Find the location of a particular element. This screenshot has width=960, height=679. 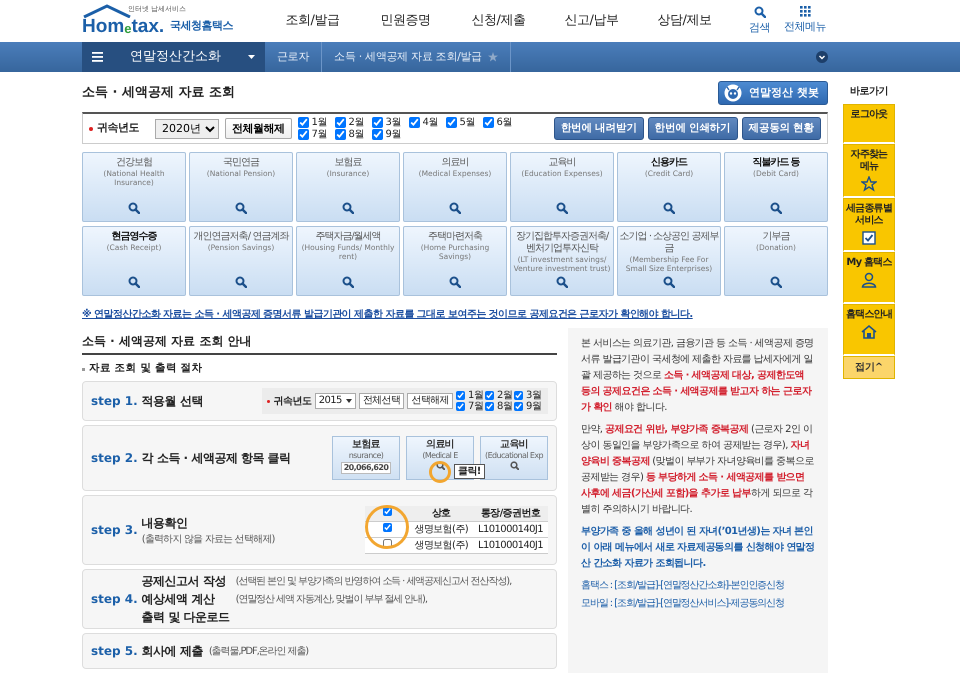

mini-button: 선택해제 is located at coordinates (430, 401).